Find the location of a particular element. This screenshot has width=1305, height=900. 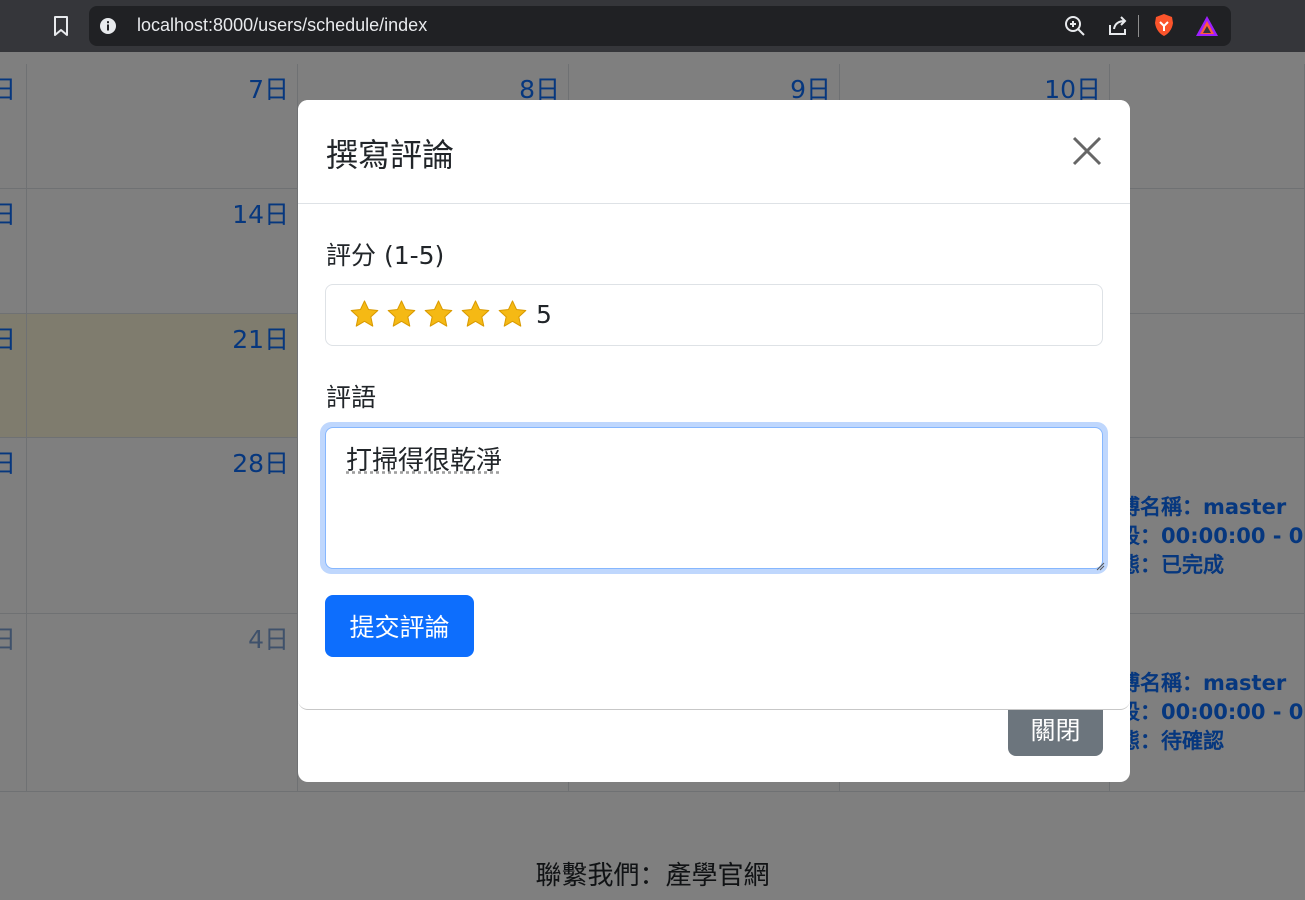

star-rating is located at coordinates (438, 314).